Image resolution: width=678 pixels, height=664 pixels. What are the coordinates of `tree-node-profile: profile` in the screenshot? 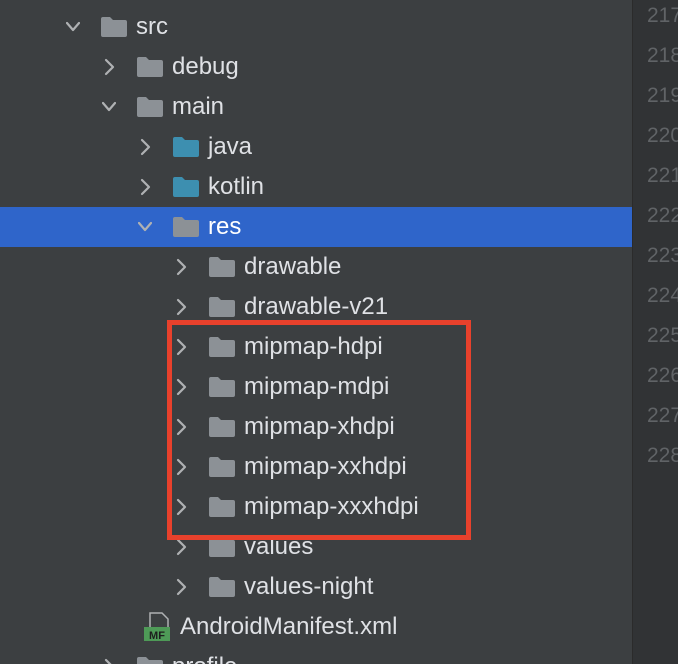 It's located at (316, 655).